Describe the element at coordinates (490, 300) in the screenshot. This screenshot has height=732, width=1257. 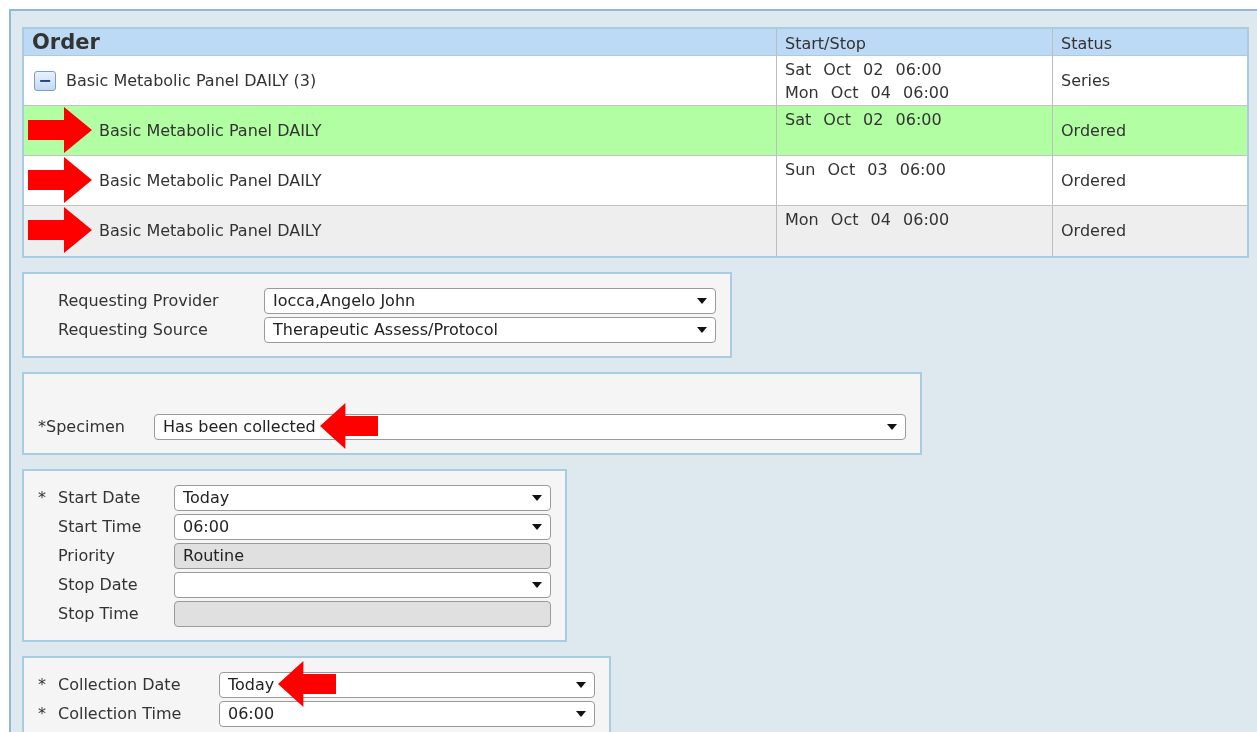
I see `dropdown-field: Iocca,Angelo John` at that location.